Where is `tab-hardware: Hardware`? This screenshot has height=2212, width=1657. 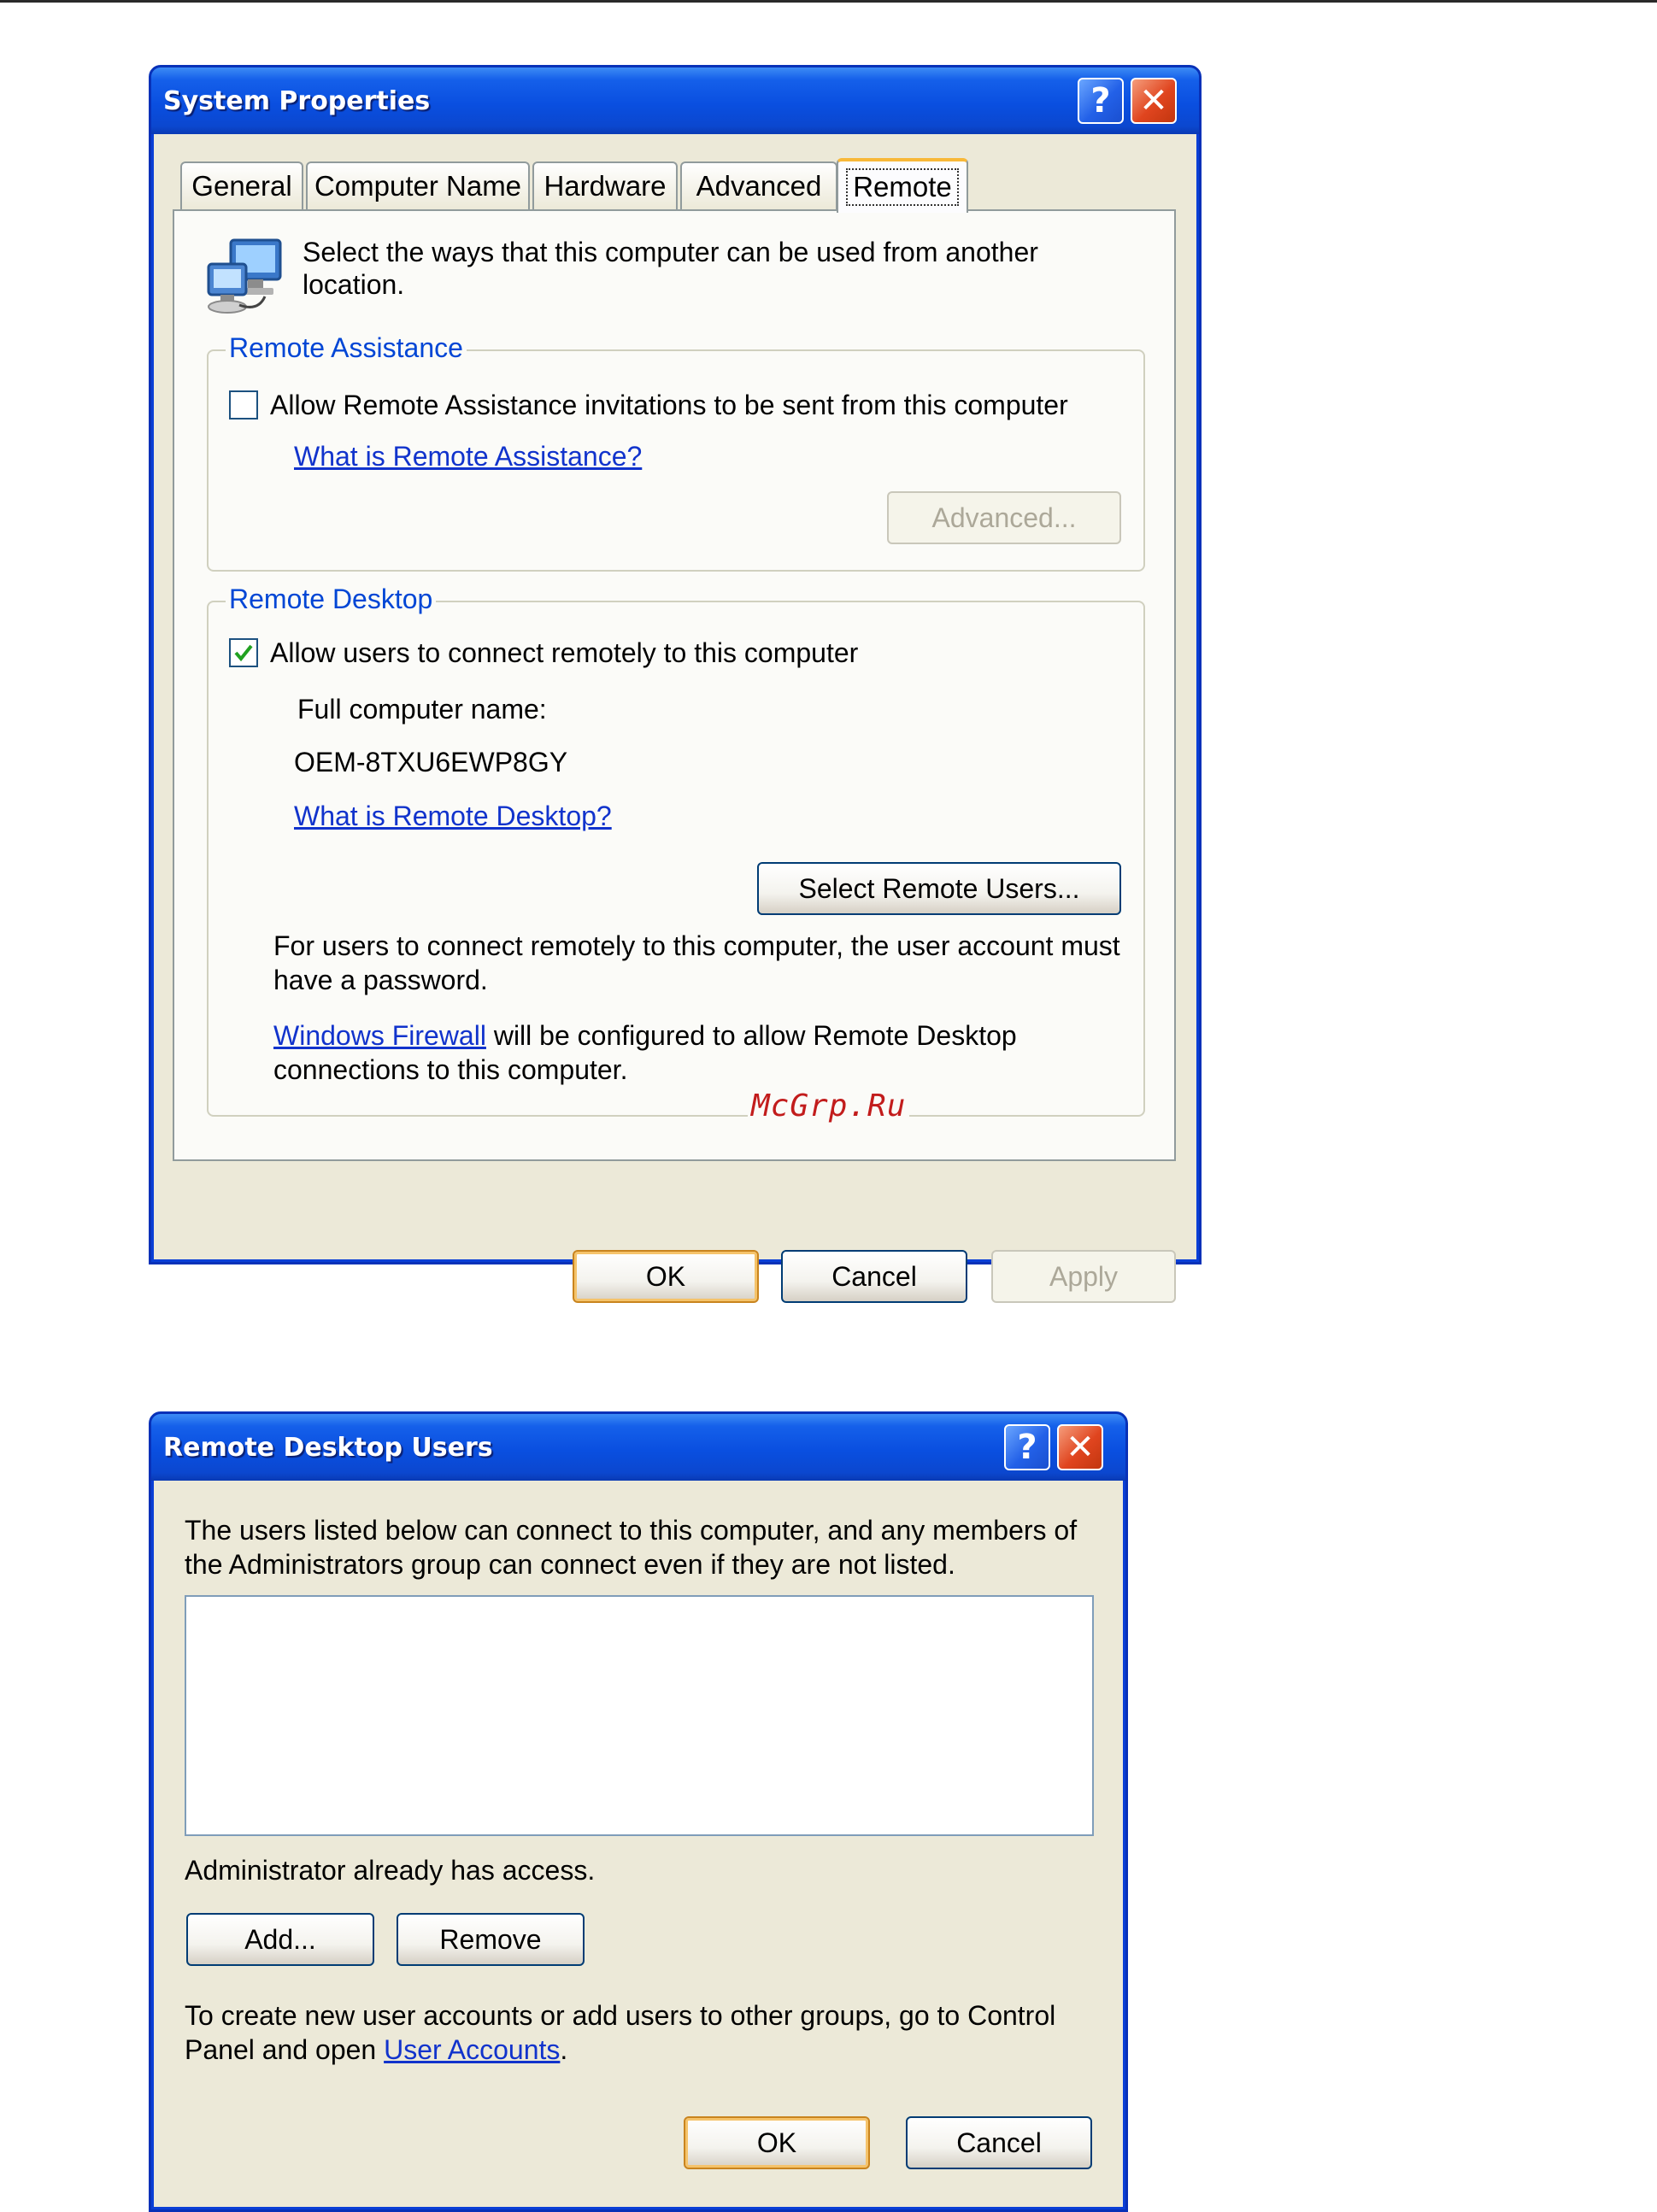 tab-hardware: Hardware is located at coordinates (605, 185).